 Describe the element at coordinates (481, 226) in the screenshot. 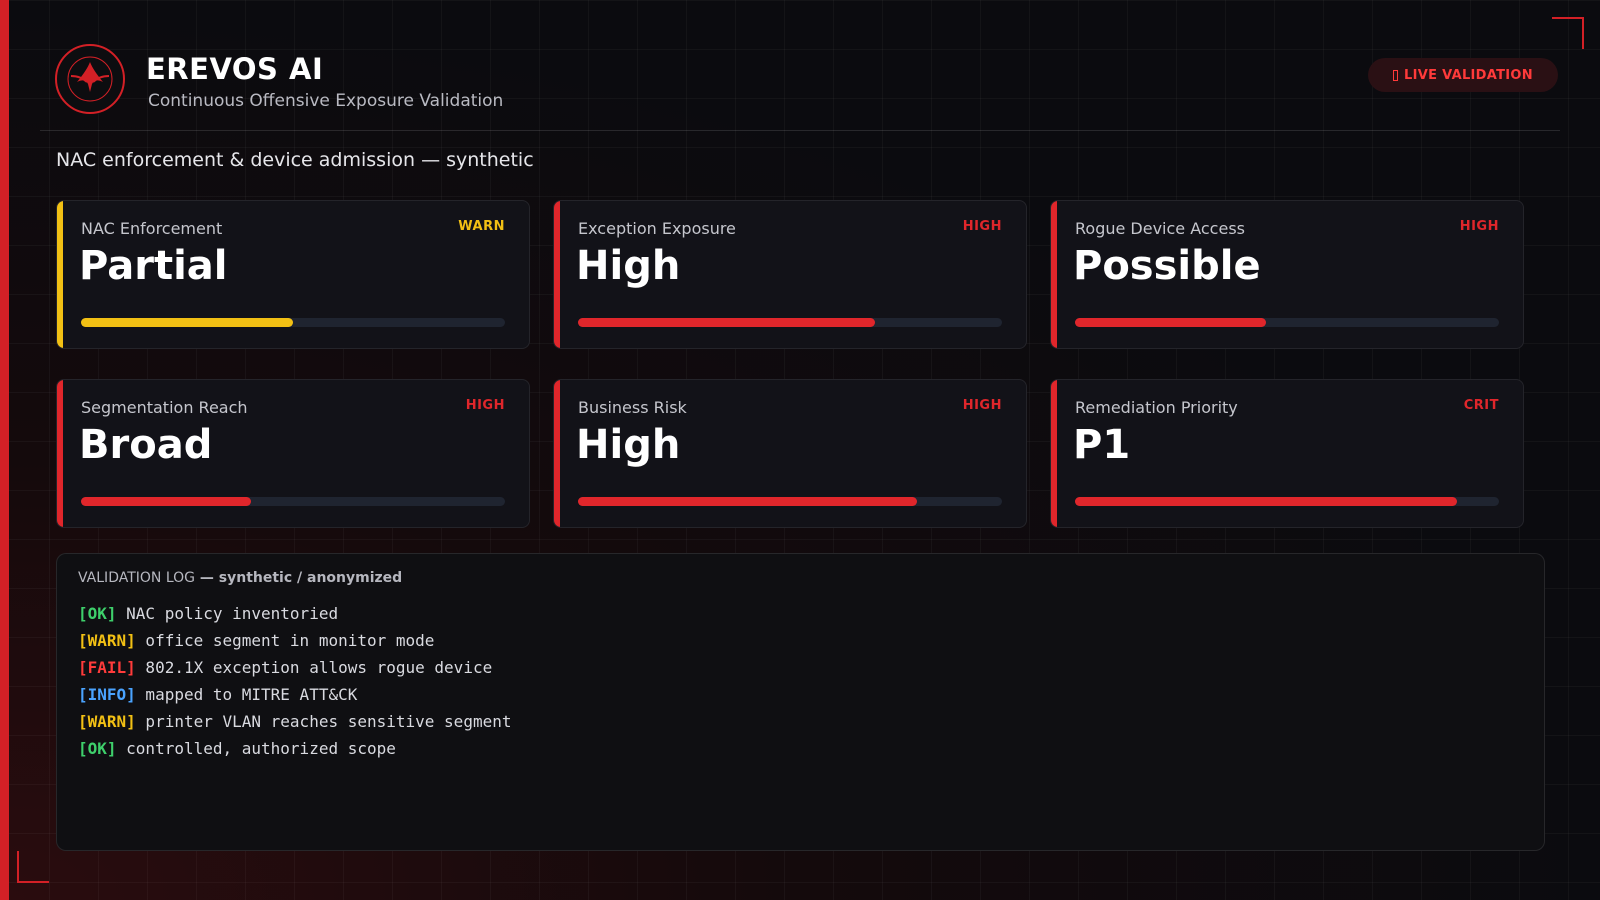

I see `severity-badge: WARN` at that location.